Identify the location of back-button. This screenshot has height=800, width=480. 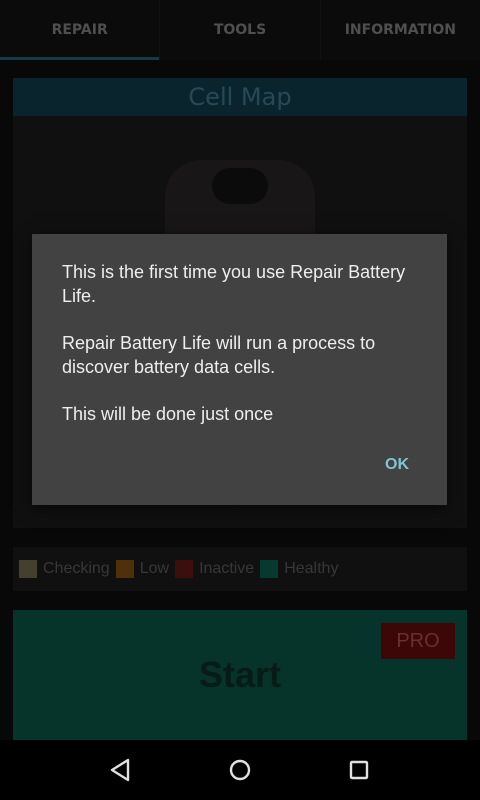
(121, 770).